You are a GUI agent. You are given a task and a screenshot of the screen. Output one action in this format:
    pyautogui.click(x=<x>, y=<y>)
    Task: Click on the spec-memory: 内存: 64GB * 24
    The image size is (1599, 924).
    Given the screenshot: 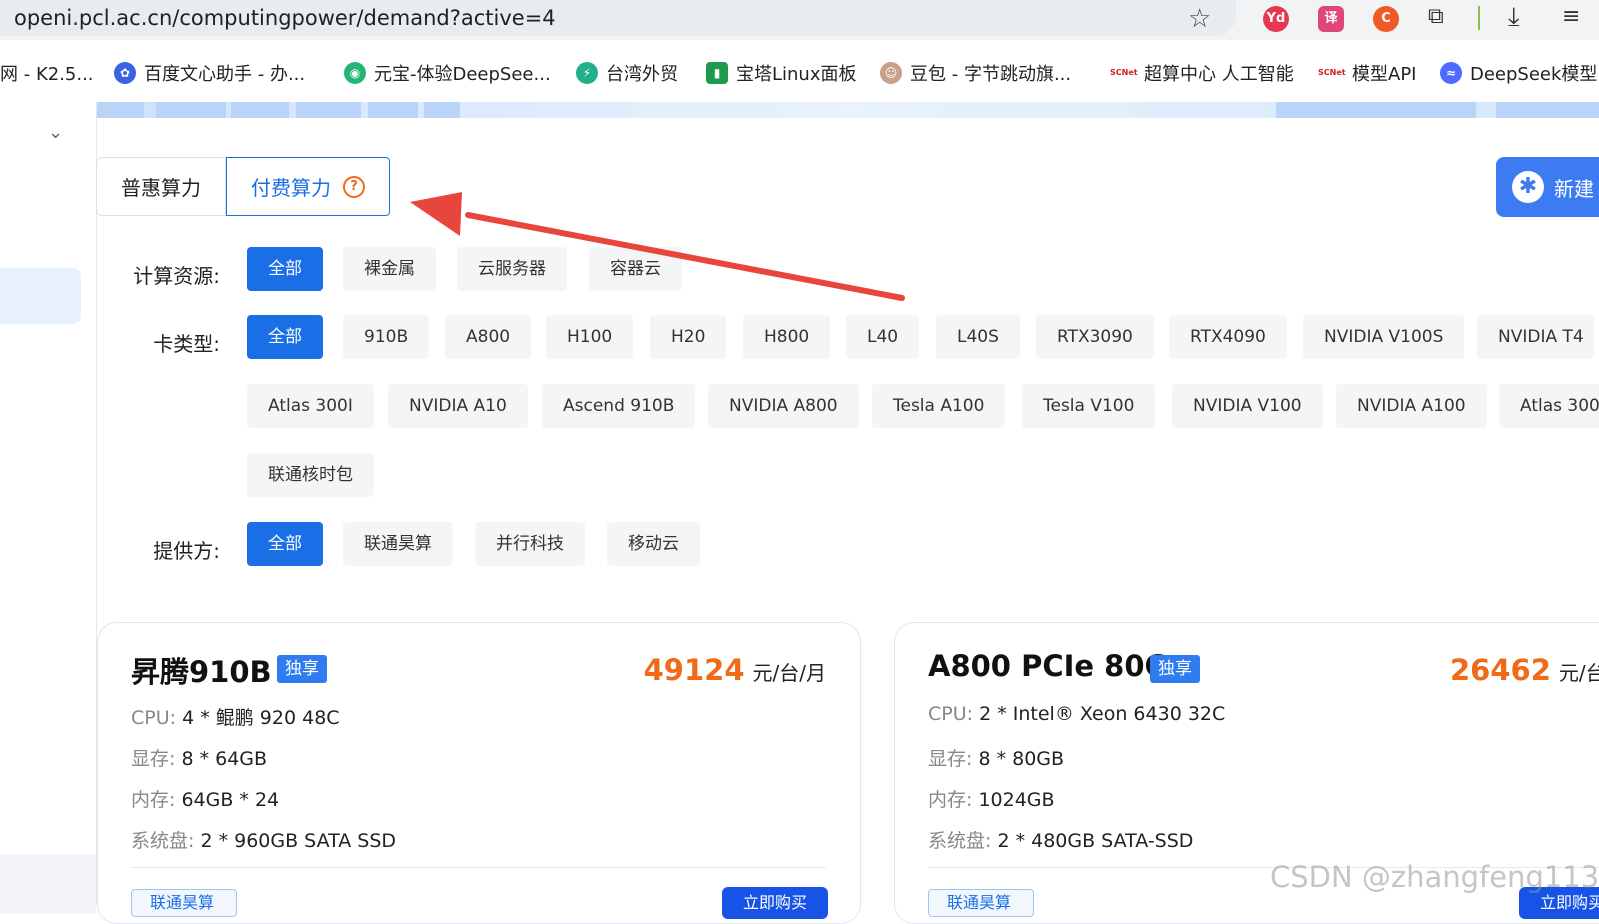 What is the action you would take?
    pyautogui.click(x=205, y=798)
    